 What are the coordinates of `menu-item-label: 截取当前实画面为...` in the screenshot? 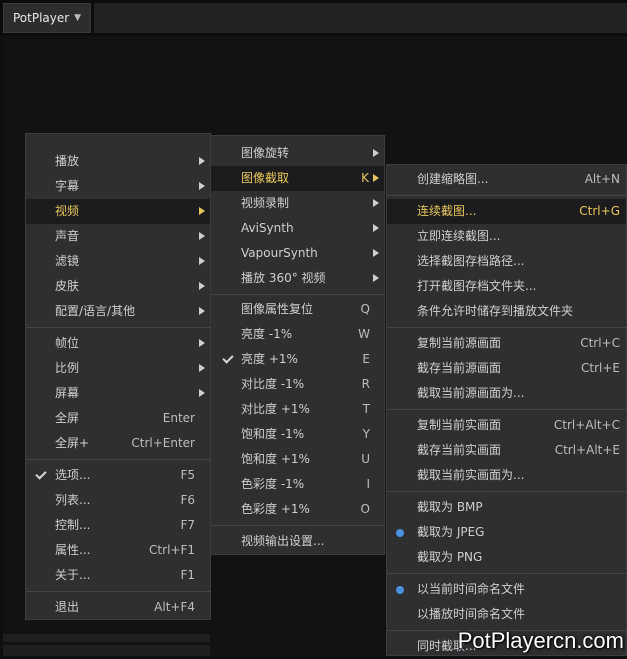 It's located at (471, 475).